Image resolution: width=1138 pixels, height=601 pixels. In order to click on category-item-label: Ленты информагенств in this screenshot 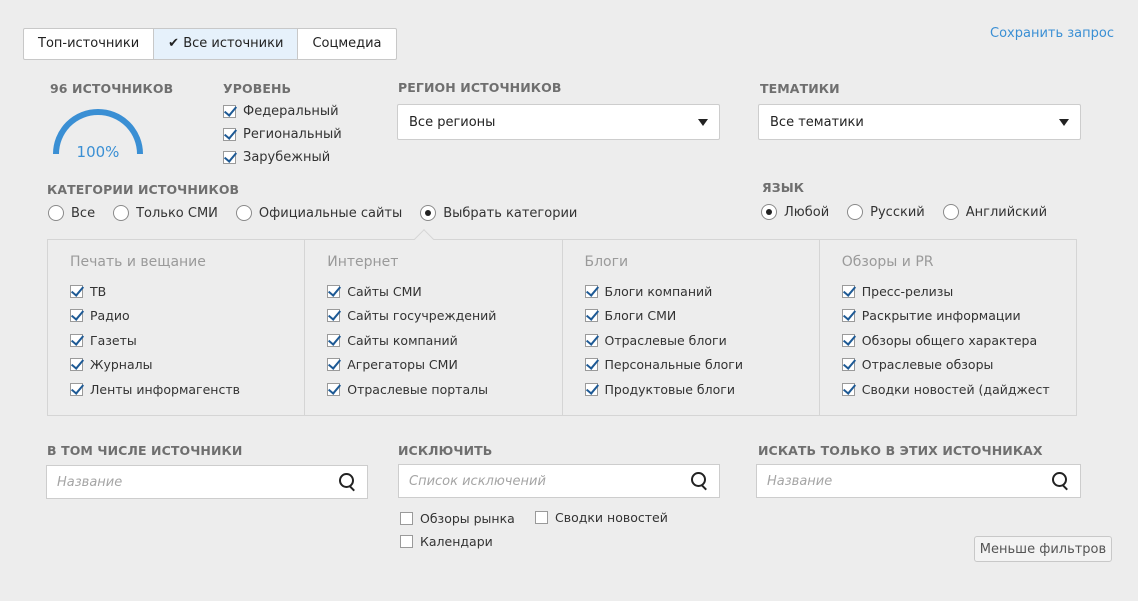, I will do `click(165, 389)`.